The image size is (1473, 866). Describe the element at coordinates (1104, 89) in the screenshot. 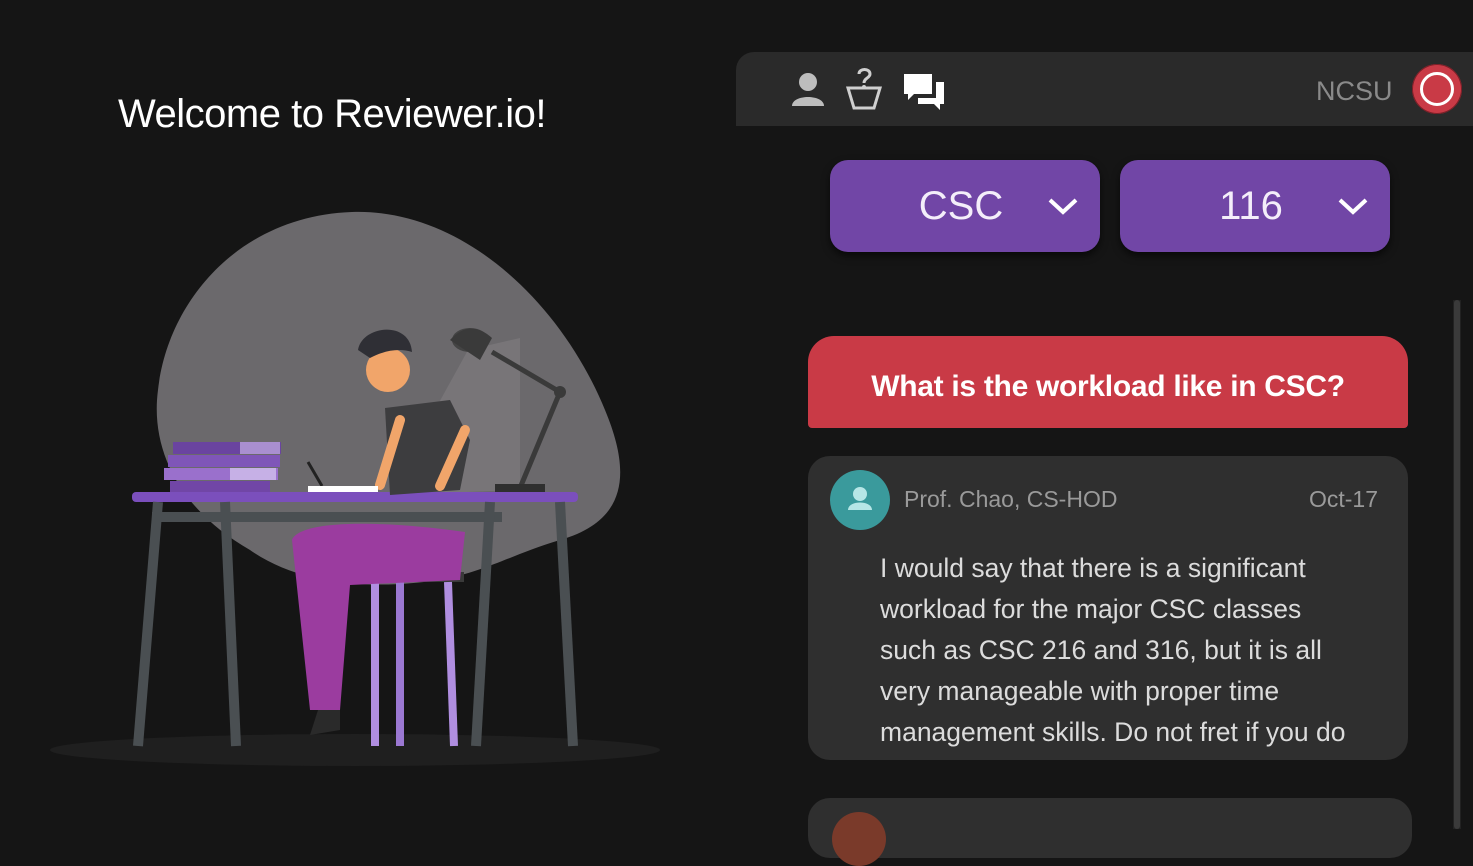

I see `top-bar: NCSU` at that location.